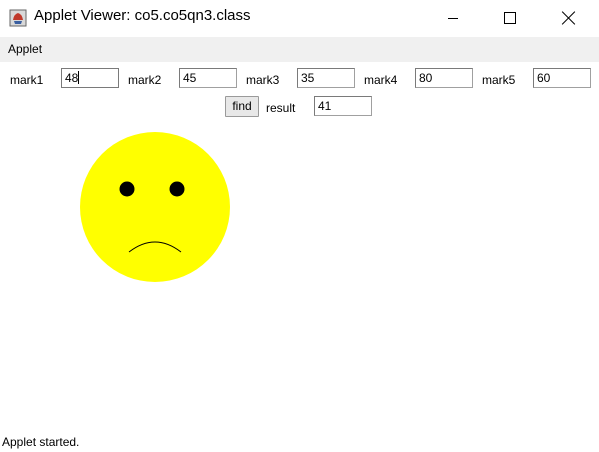 The image size is (599, 452). Describe the element at coordinates (562, 78) in the screenshot. I see `mark5-field: 60` at that location.